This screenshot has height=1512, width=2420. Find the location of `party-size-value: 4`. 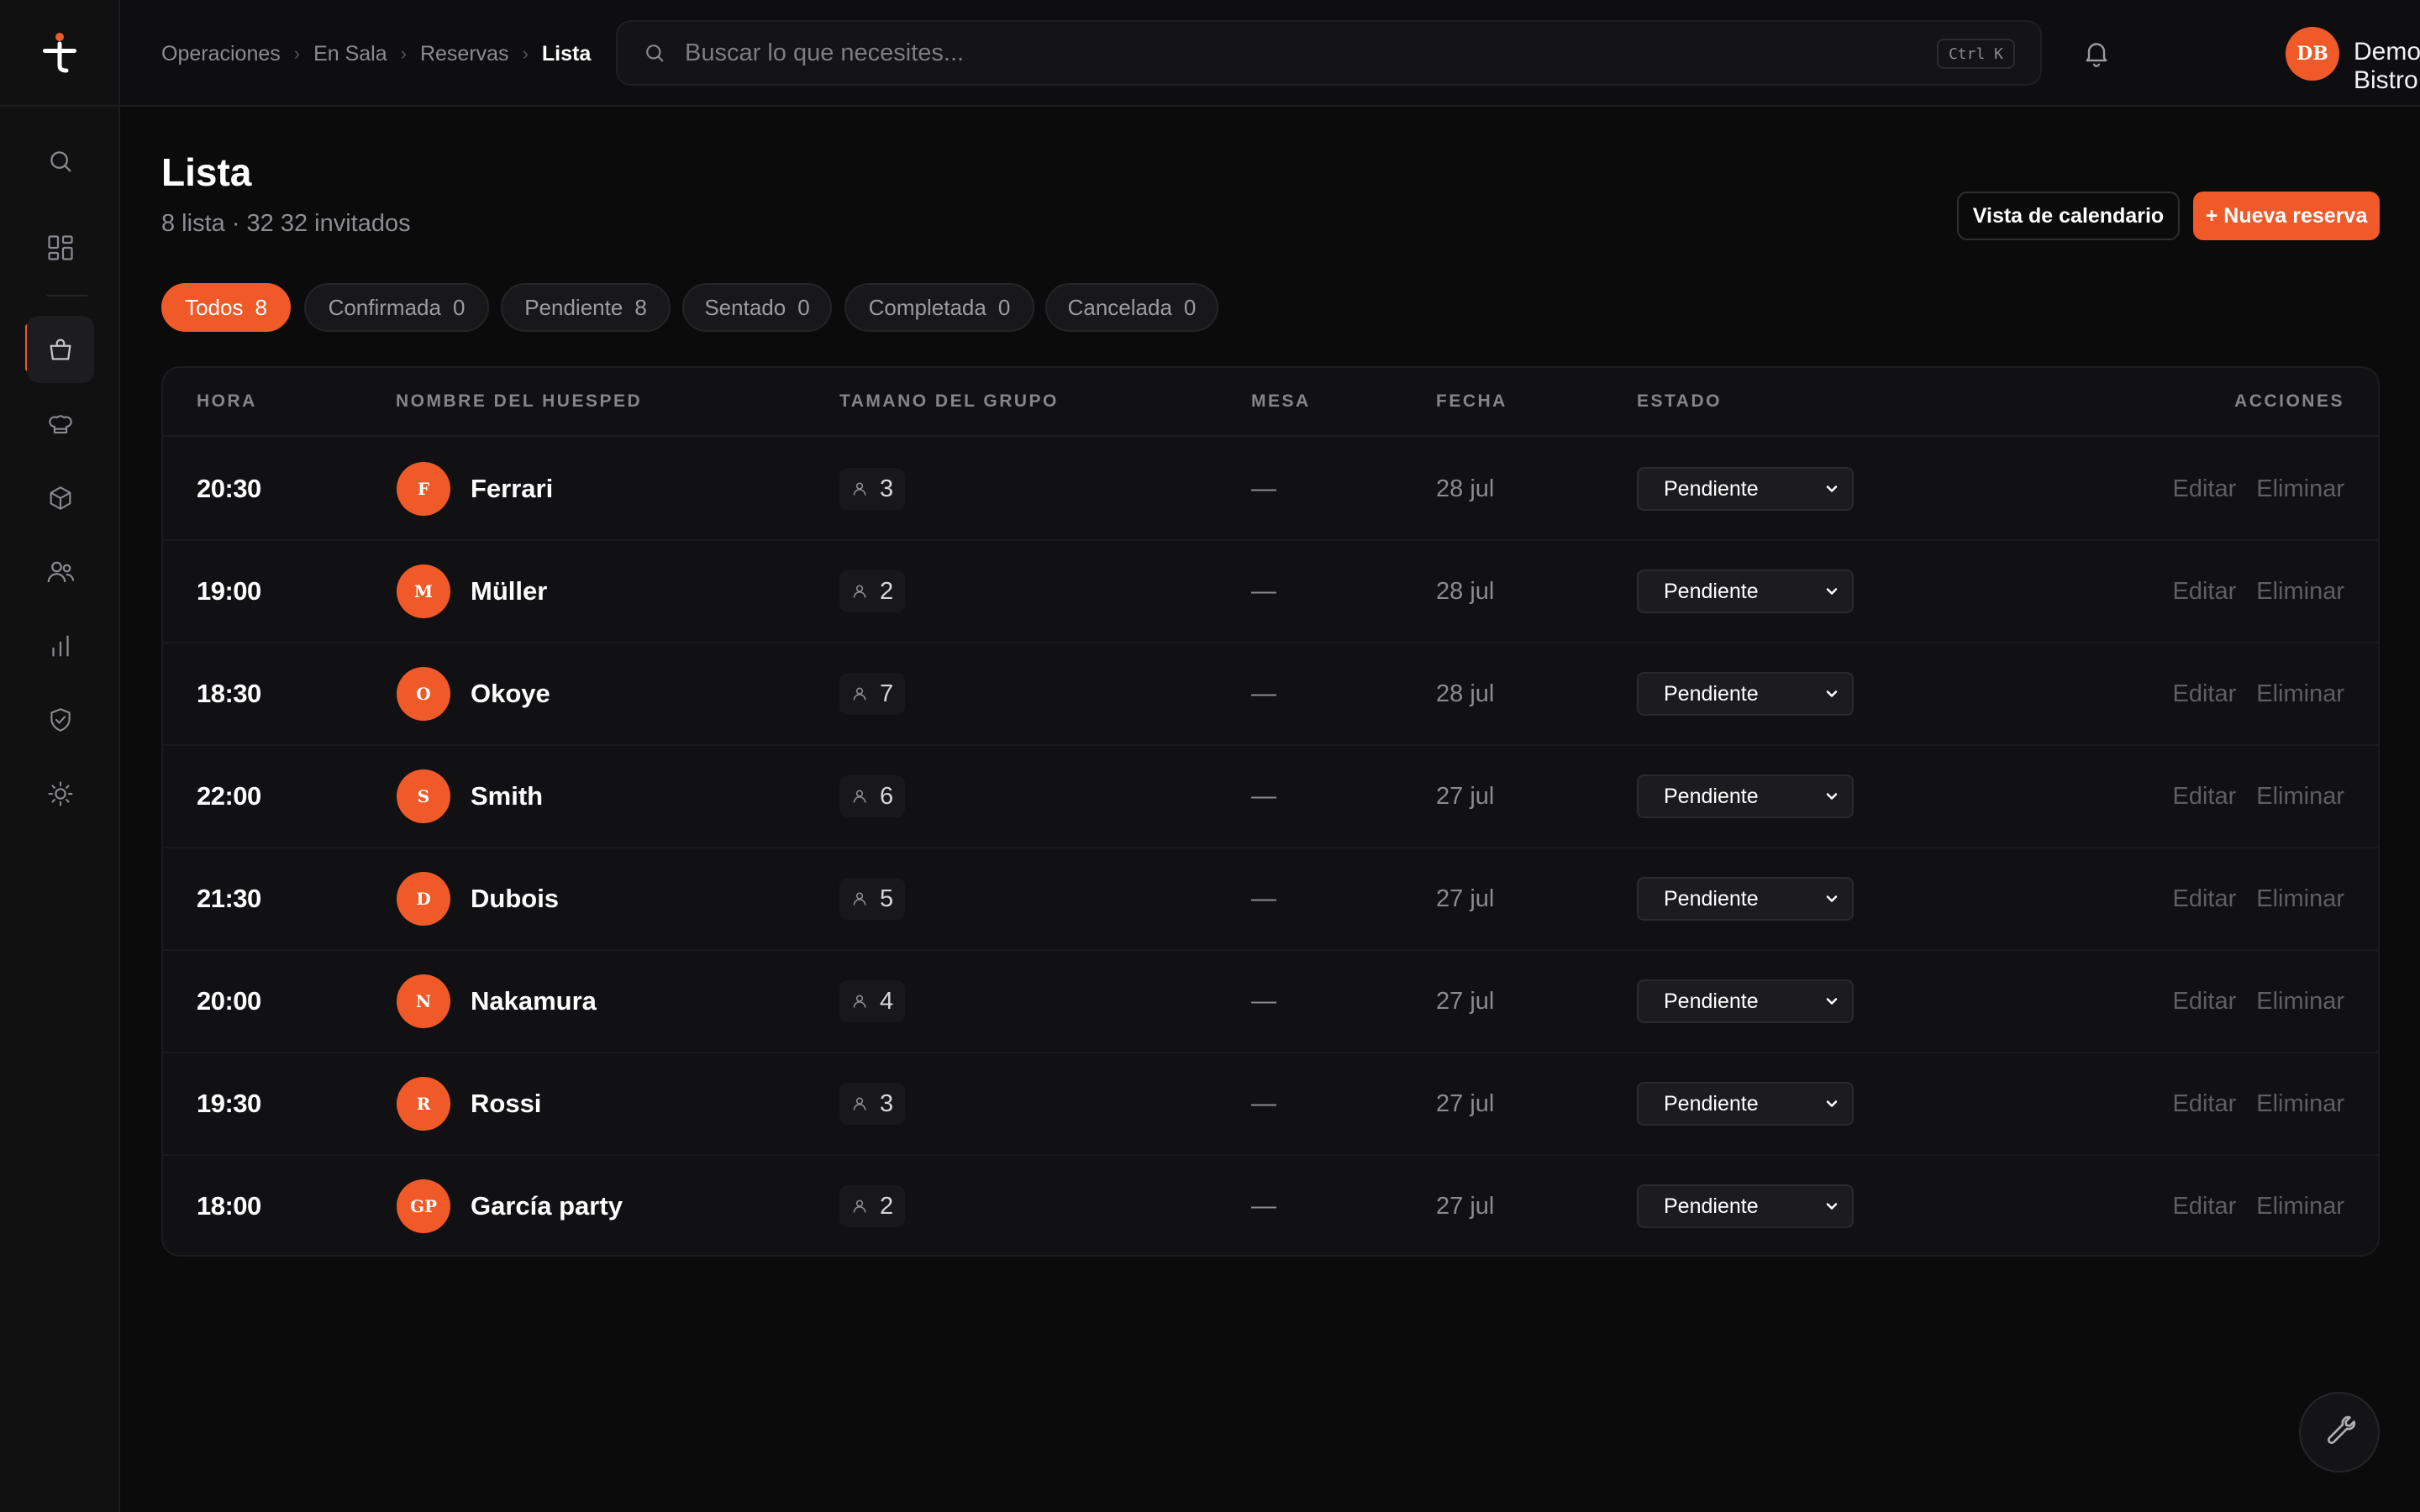

party-size-value: 4 is located at coordinates (887, 1001).